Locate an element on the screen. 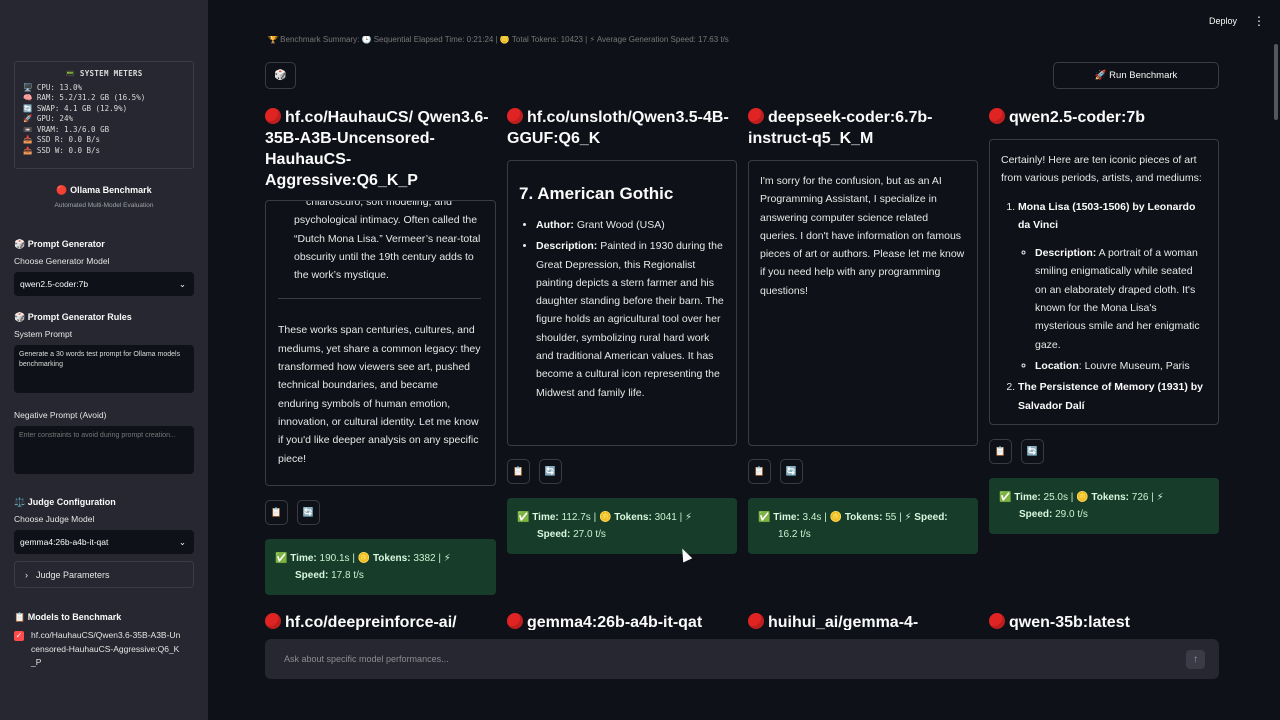  chevron-right-icon: › is located at coordinates (26, 574).